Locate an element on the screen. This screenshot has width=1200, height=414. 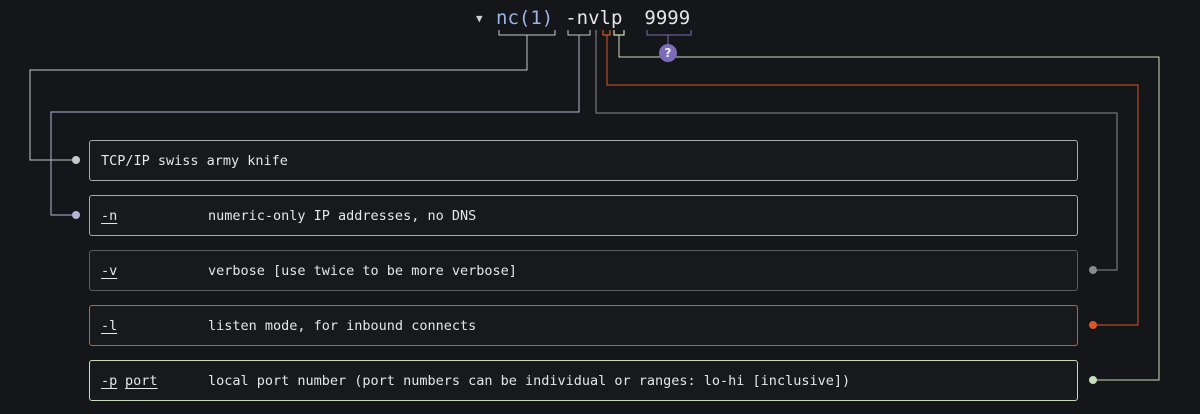
option-l: -l is located at coordinates (109, 325).